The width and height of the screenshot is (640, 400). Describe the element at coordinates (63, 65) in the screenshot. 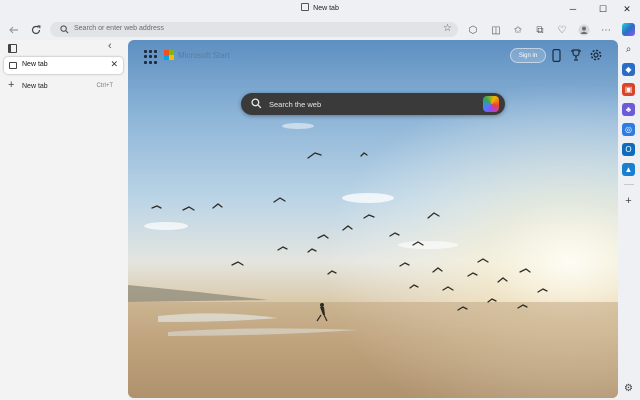

I see `tab-new-tab: New tab ✕` at that location.